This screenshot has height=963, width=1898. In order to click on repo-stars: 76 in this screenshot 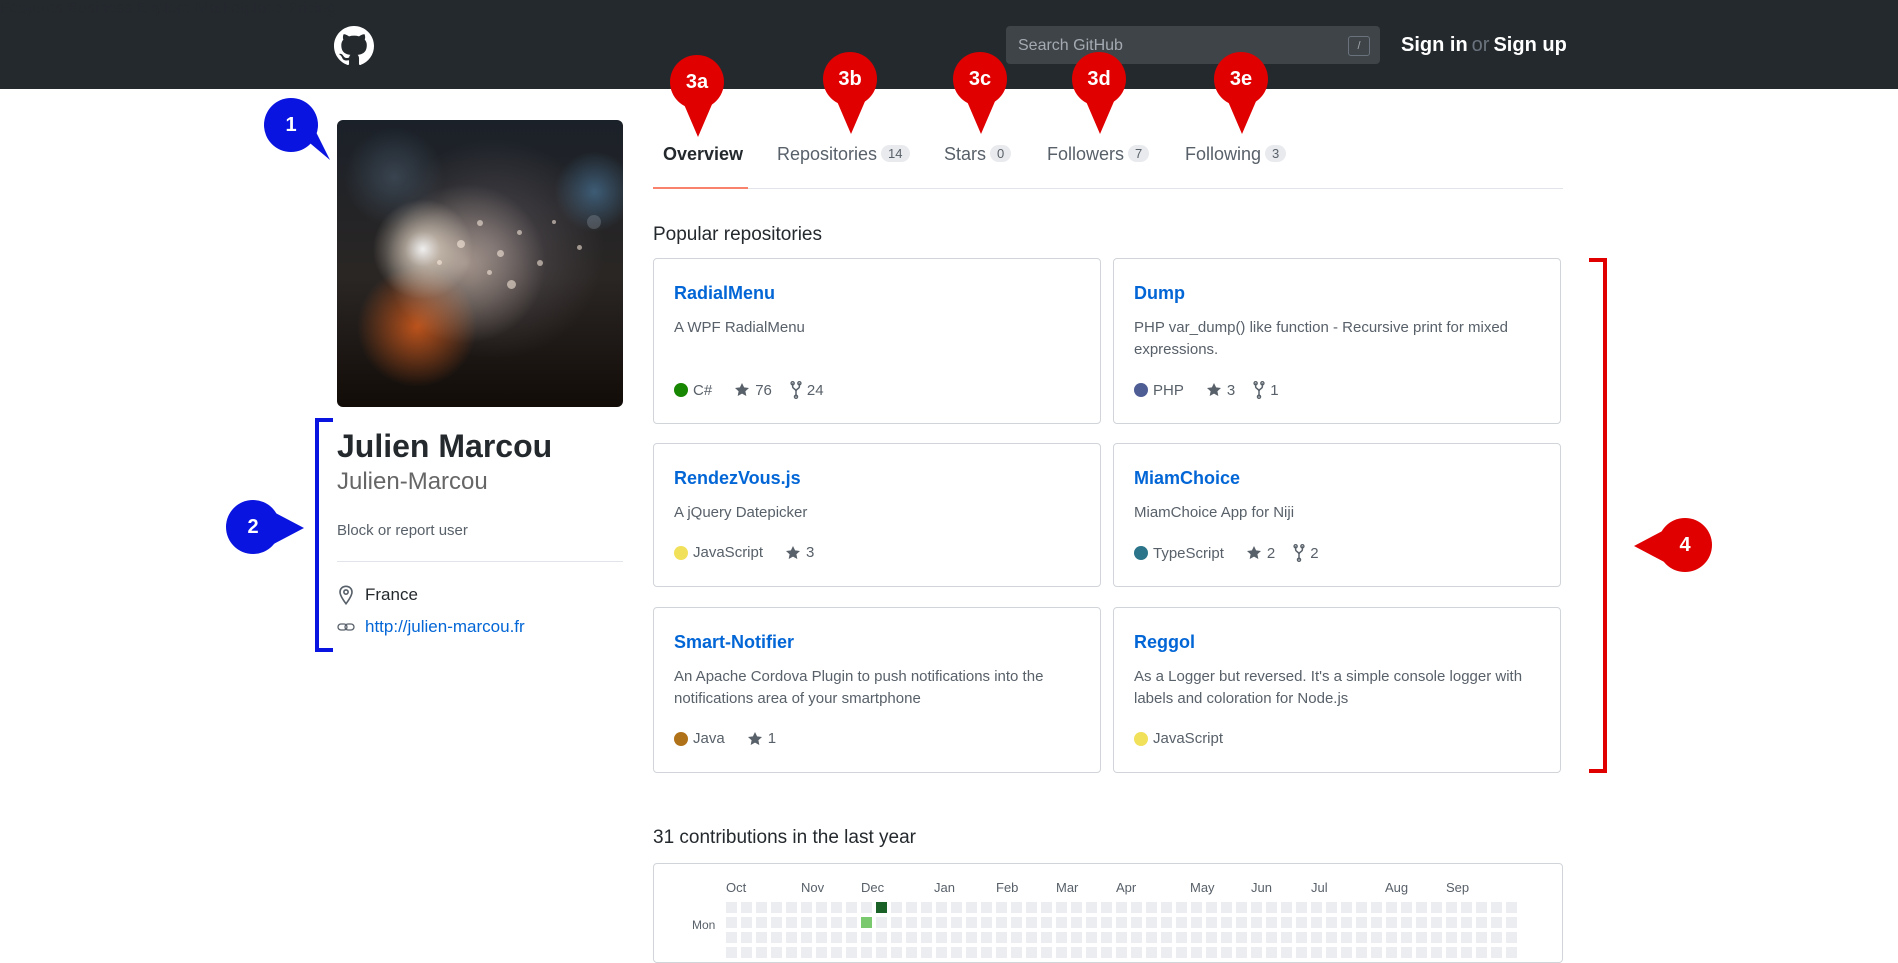, I will do `click(753, 390)`.